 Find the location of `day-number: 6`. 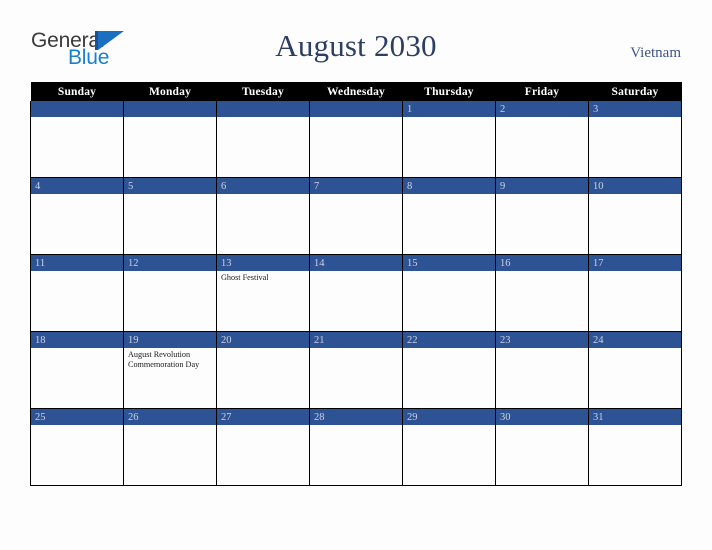

day-number: 6 is located at coordinates (263, 186).